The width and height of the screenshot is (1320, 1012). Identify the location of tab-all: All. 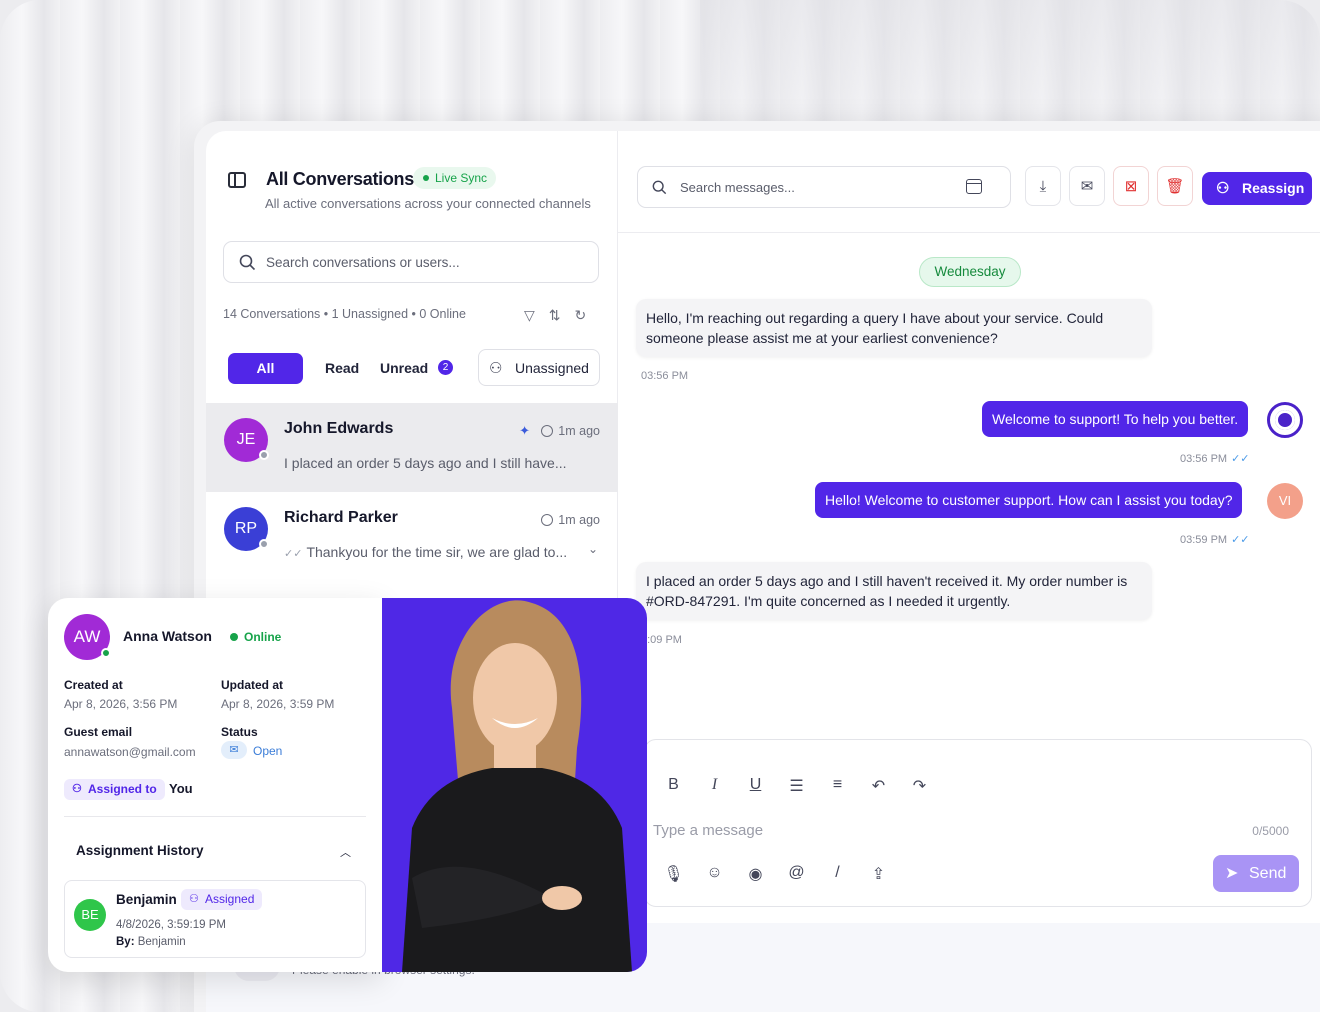
(265, 368).